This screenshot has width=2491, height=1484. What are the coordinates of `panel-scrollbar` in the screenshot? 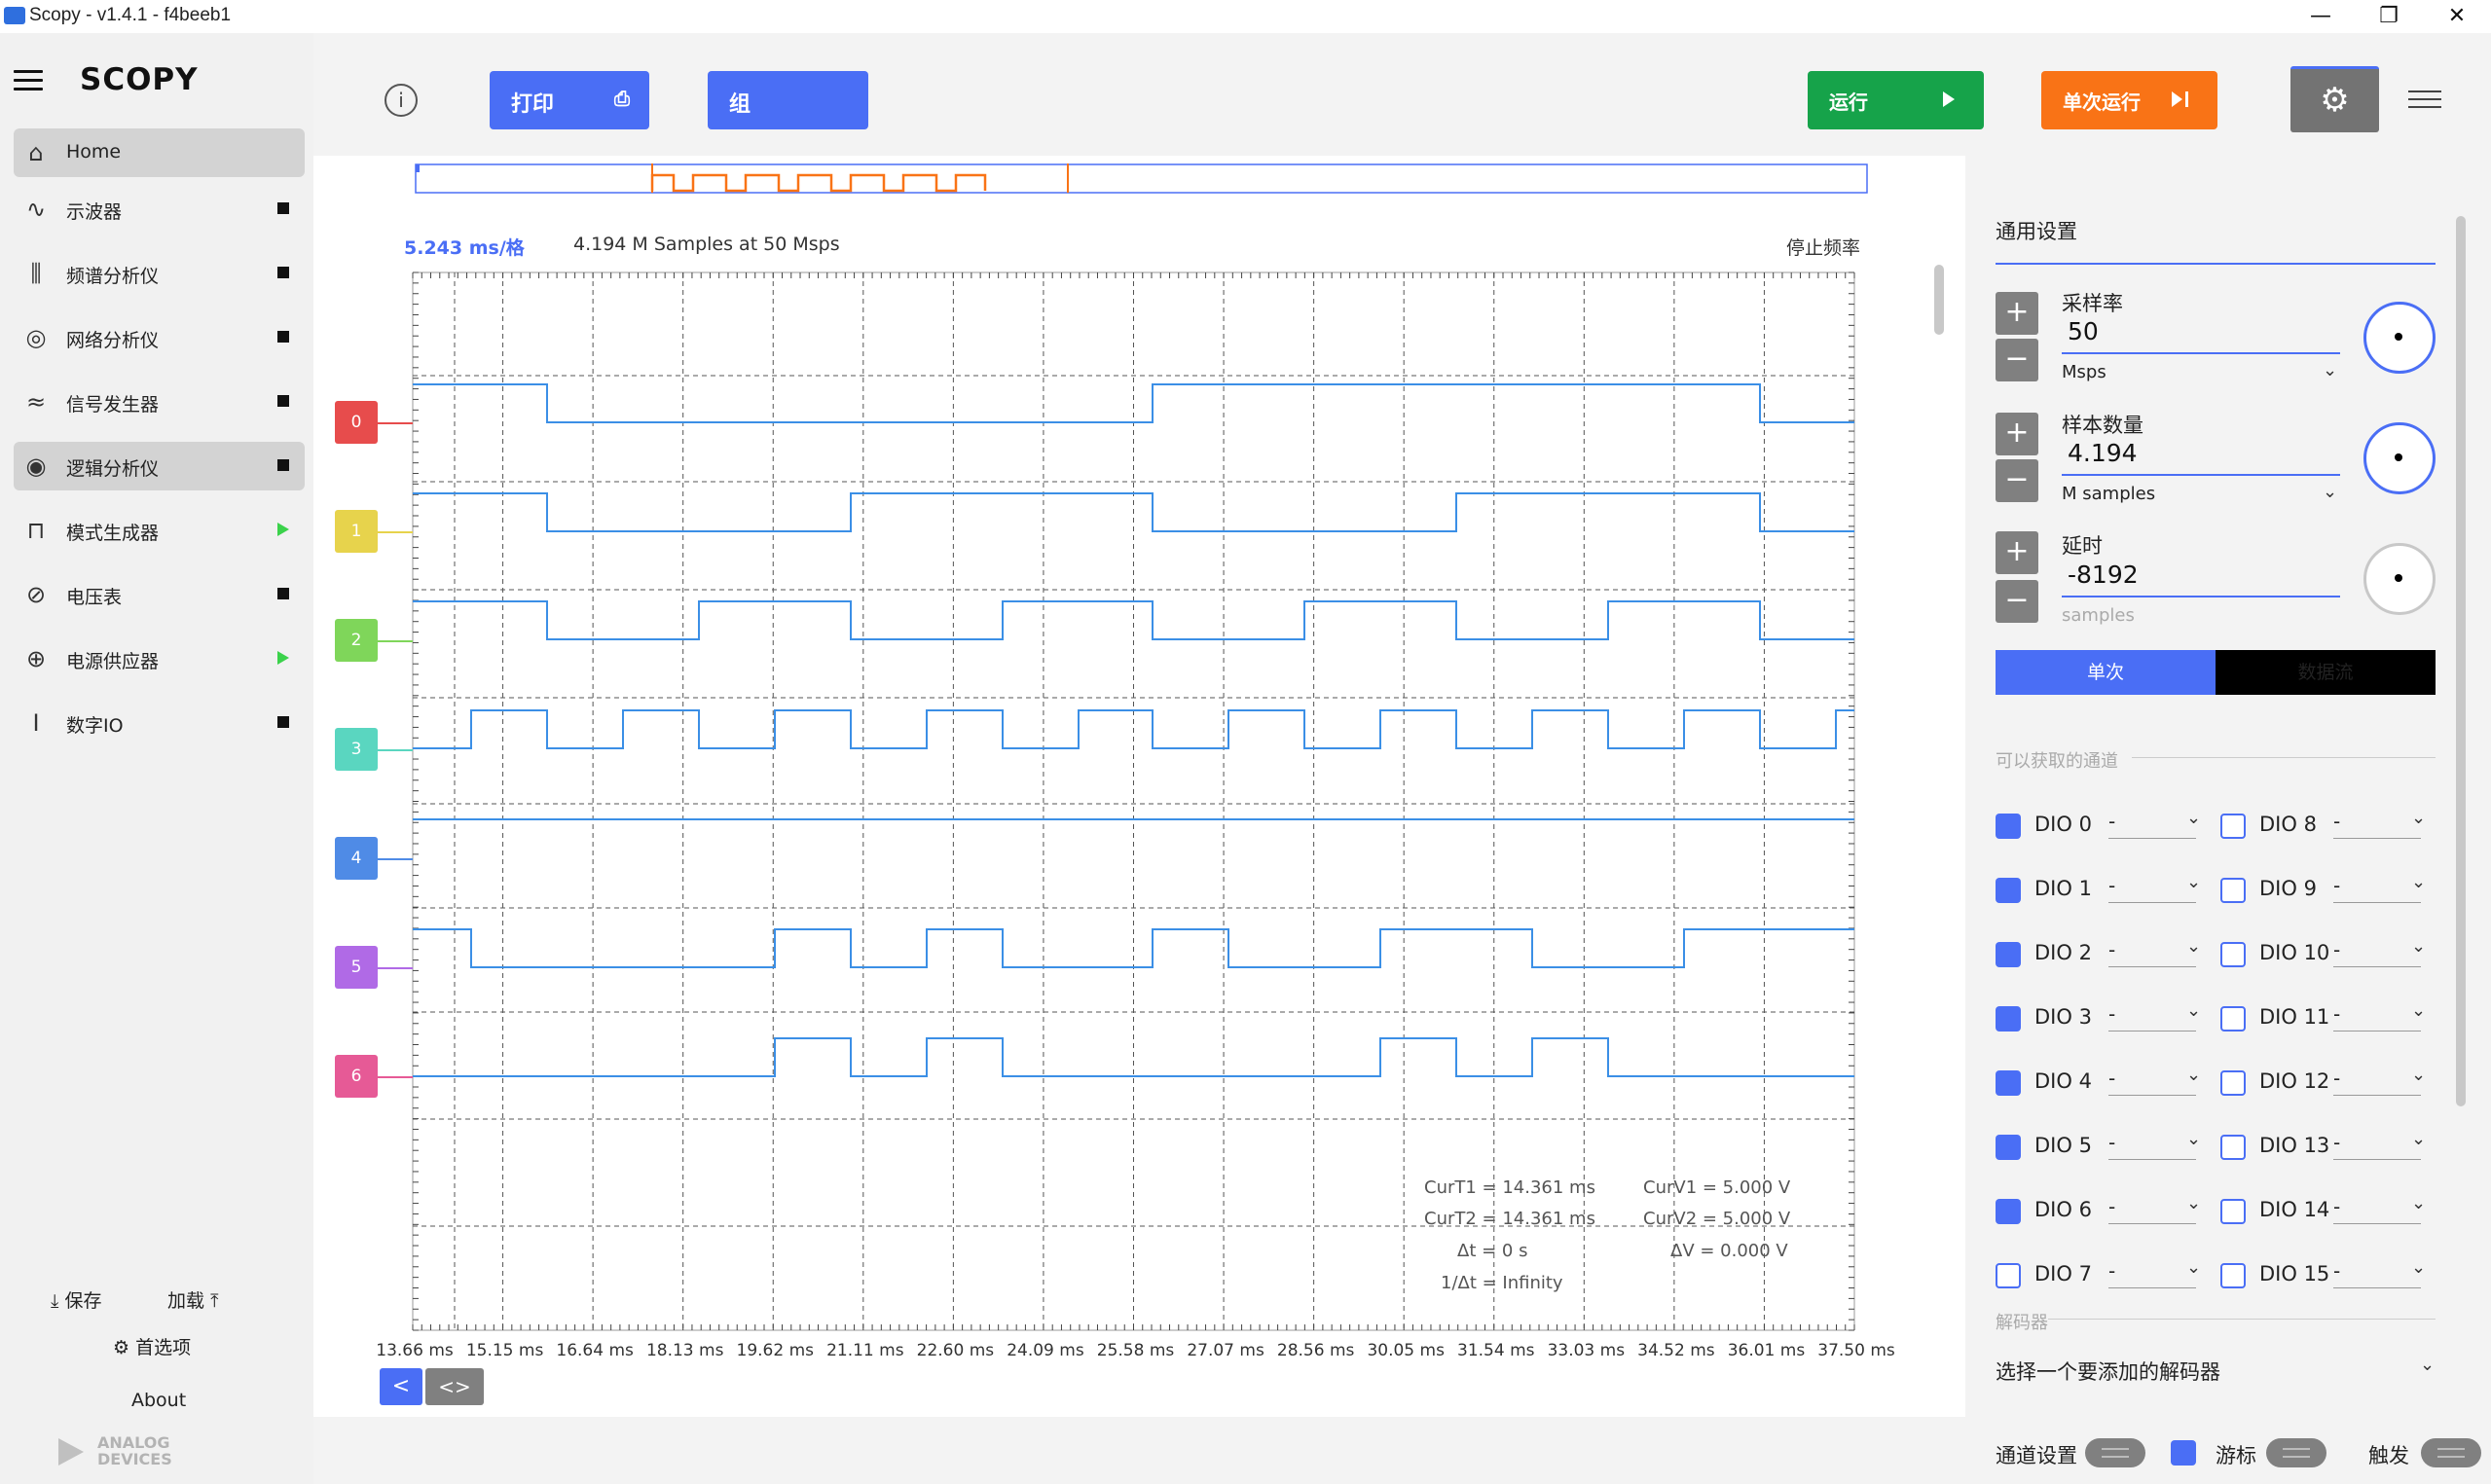 It's located at (2461, 661).